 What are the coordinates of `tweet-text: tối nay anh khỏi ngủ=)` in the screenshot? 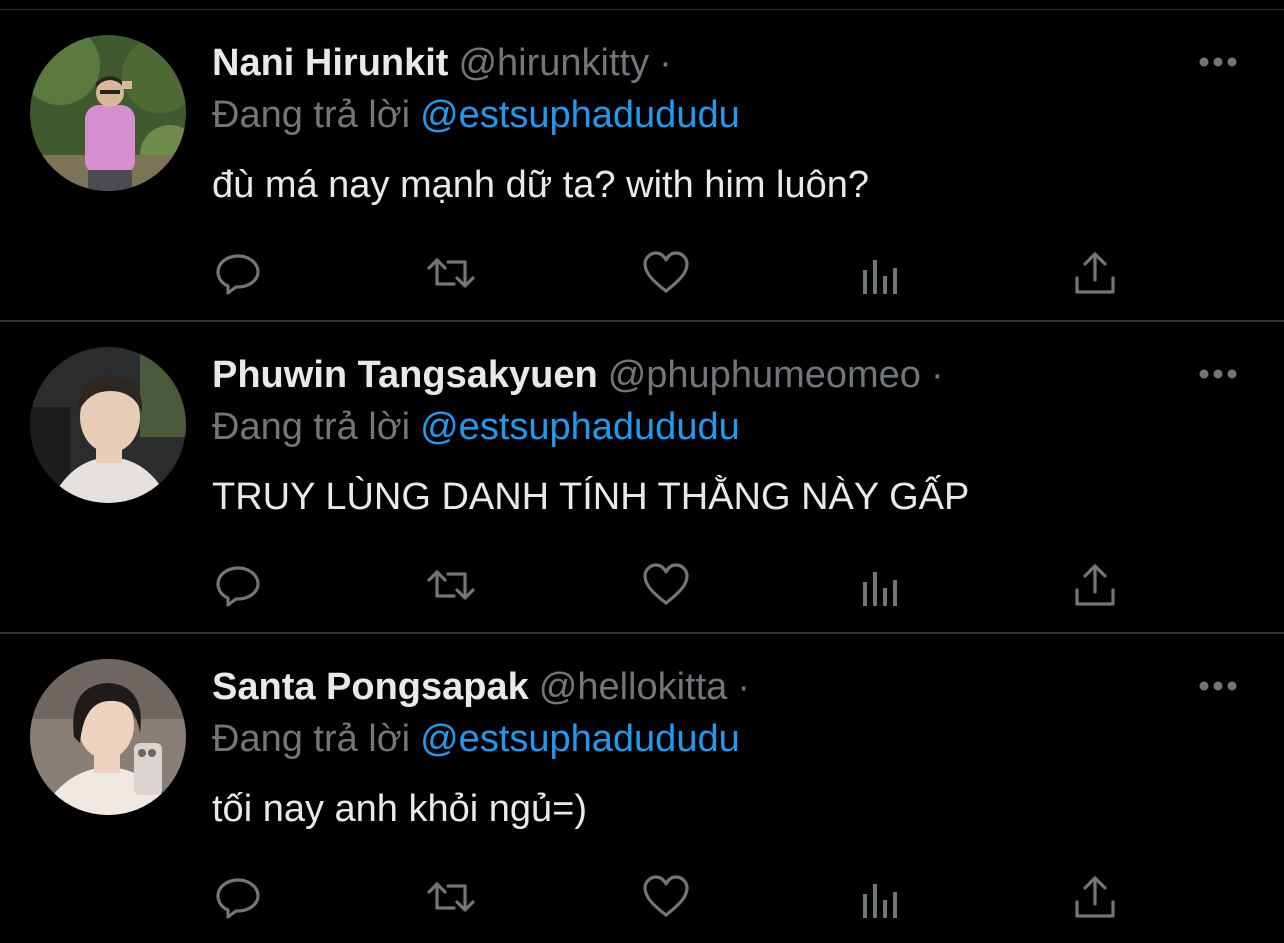 It's located at (399, 809).